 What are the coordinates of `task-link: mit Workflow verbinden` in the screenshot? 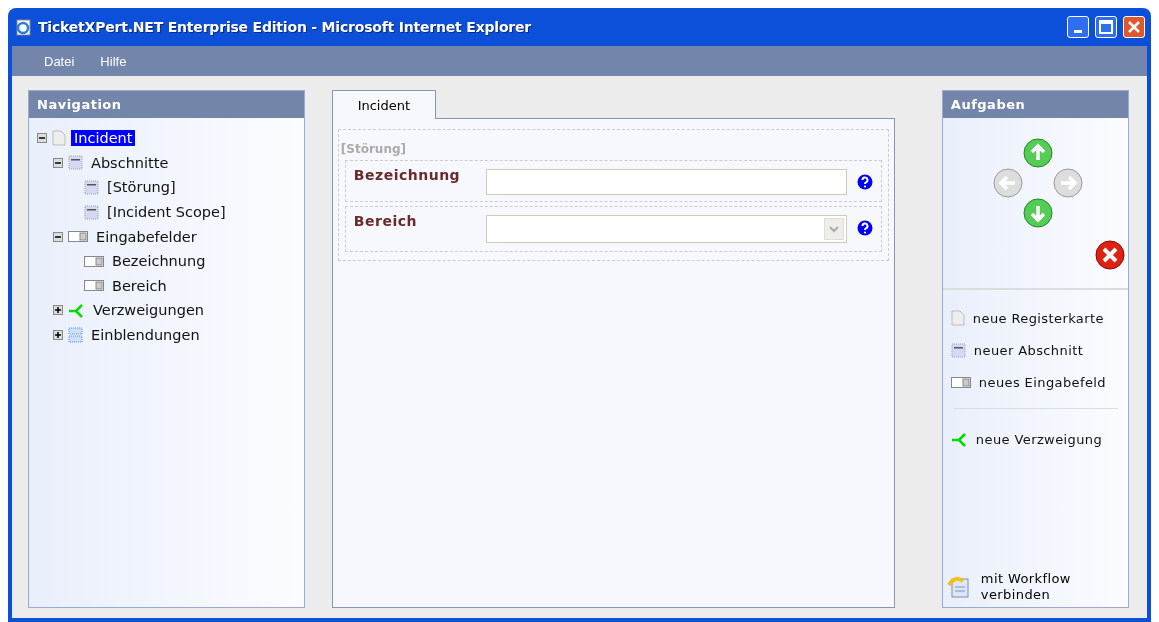 It's located at (1030, 587).